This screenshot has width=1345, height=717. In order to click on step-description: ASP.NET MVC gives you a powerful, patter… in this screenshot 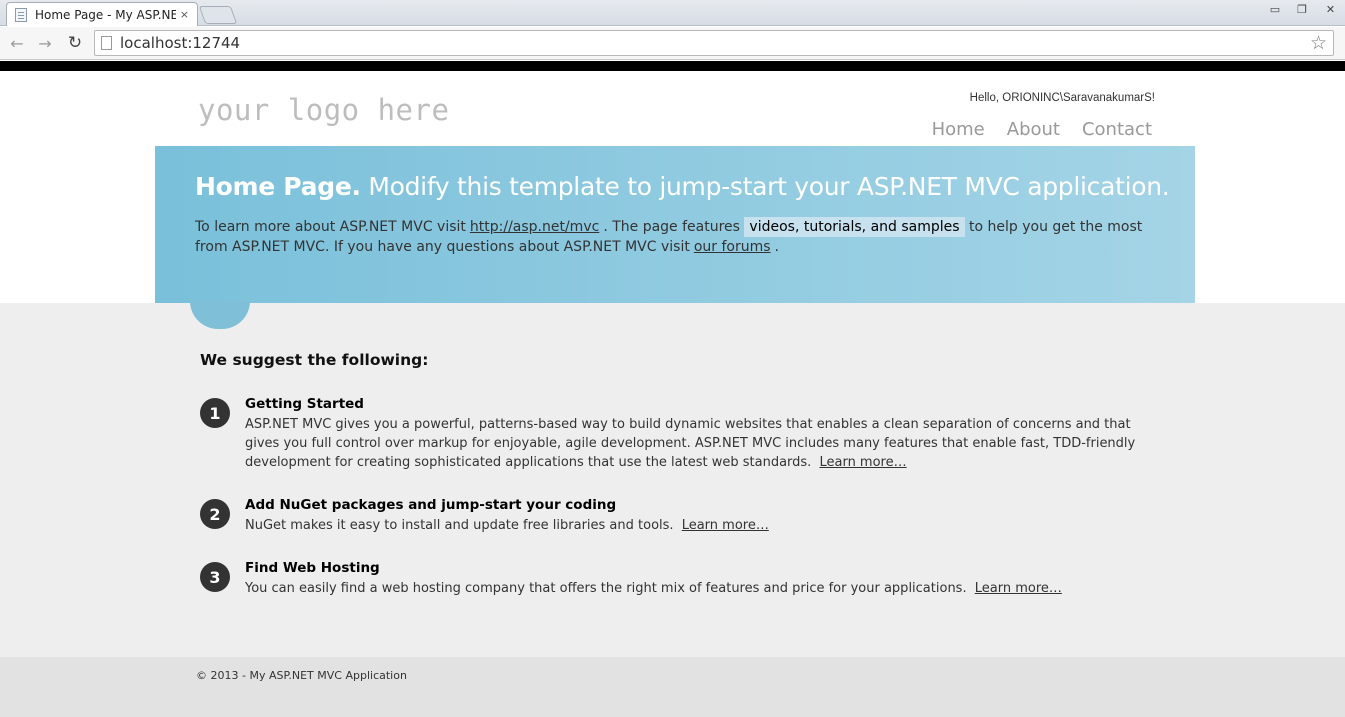, I will do `click(705, 443)`.